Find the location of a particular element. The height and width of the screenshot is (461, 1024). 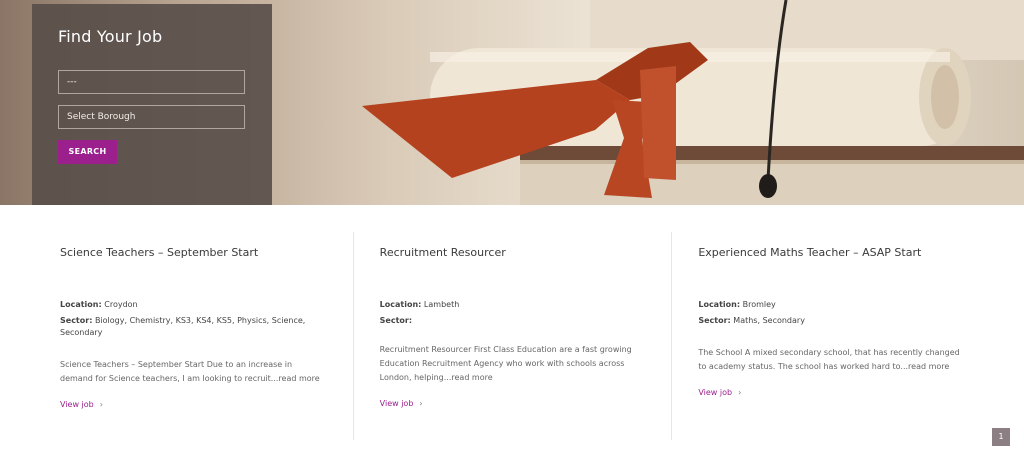

pagination-button: 1 is located at coordinates (1001, 437).